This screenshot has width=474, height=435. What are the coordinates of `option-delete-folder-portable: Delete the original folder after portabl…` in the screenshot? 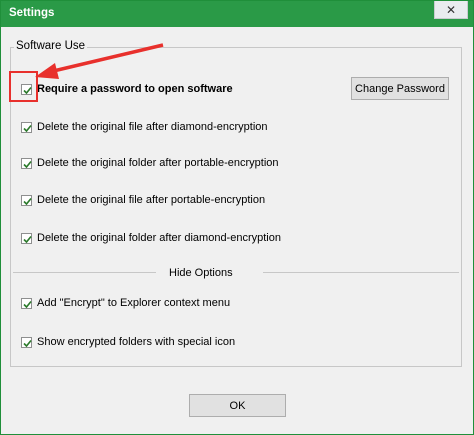 It's located at (150, 163).